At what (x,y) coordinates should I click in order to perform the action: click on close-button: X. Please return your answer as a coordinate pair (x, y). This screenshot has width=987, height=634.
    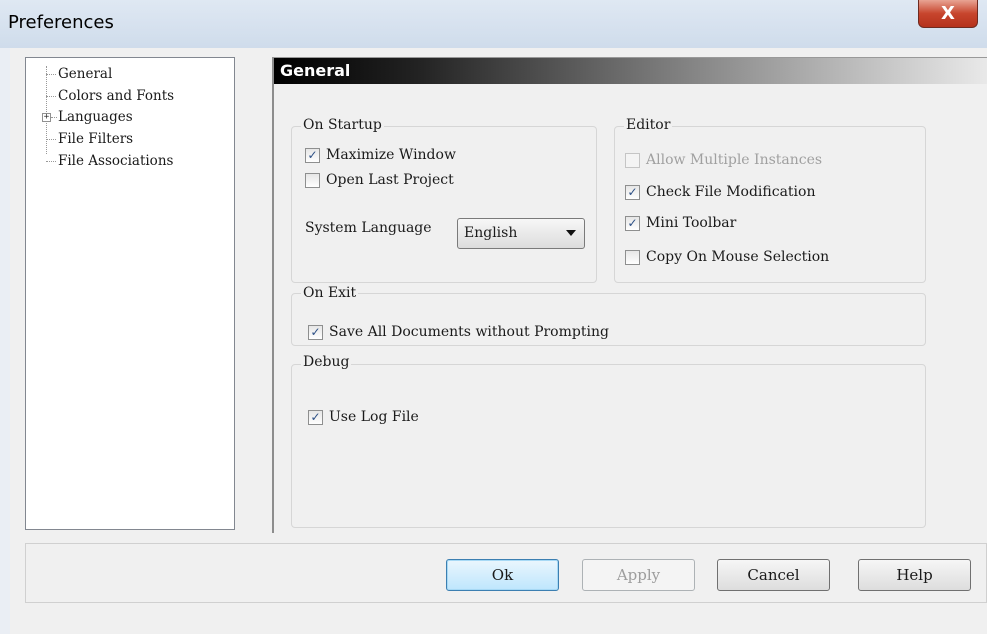
    Looking at the image, I should click on (948, 14).